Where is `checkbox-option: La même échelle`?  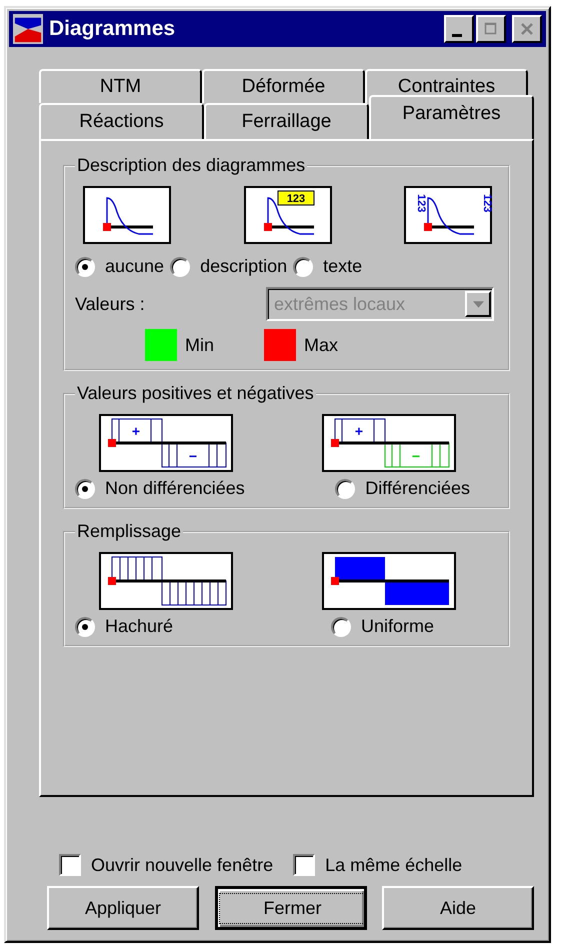
checkbox-option: La même échelle is located at coordinates (377, 865).